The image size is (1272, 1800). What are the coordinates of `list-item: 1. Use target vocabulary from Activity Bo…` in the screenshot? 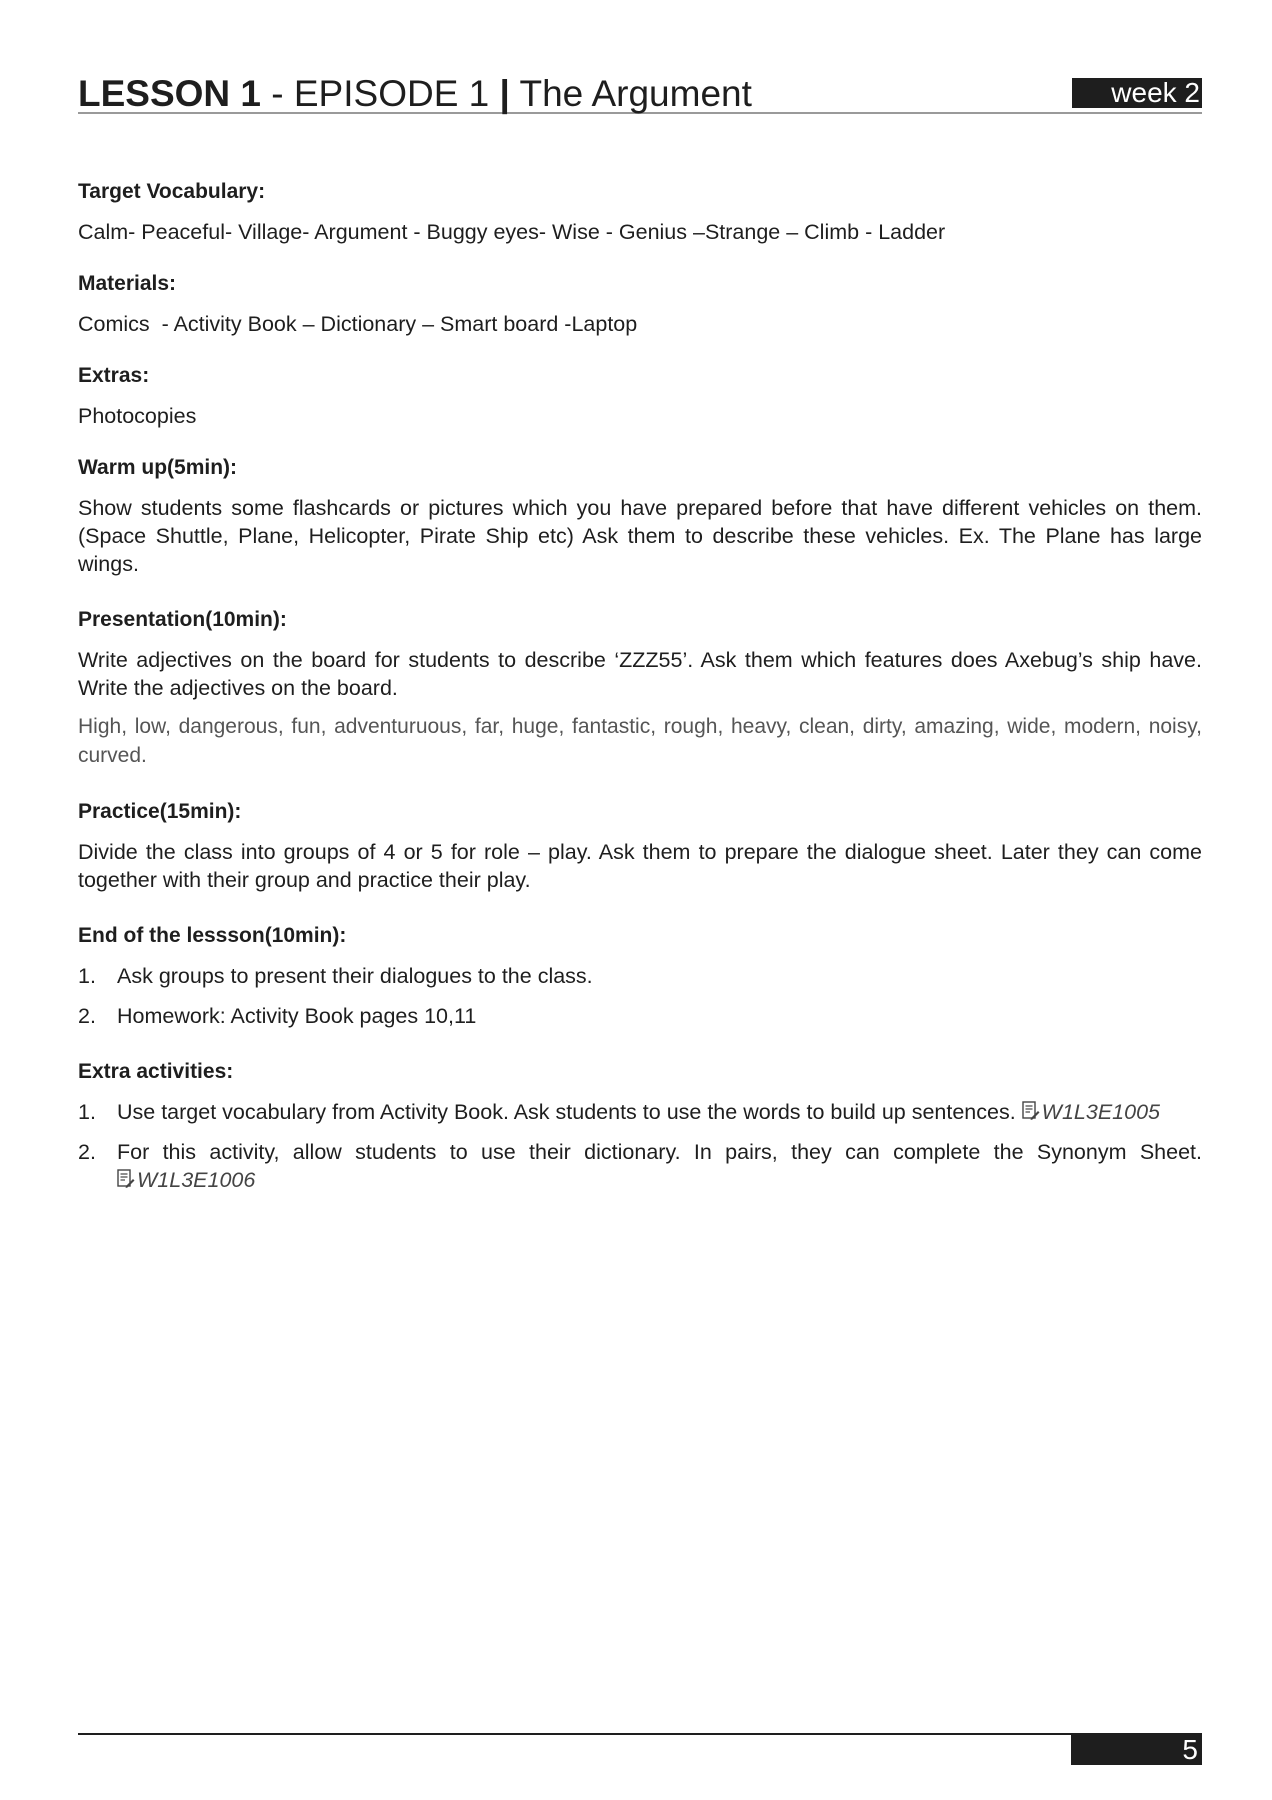 It's located at (640, 1112).